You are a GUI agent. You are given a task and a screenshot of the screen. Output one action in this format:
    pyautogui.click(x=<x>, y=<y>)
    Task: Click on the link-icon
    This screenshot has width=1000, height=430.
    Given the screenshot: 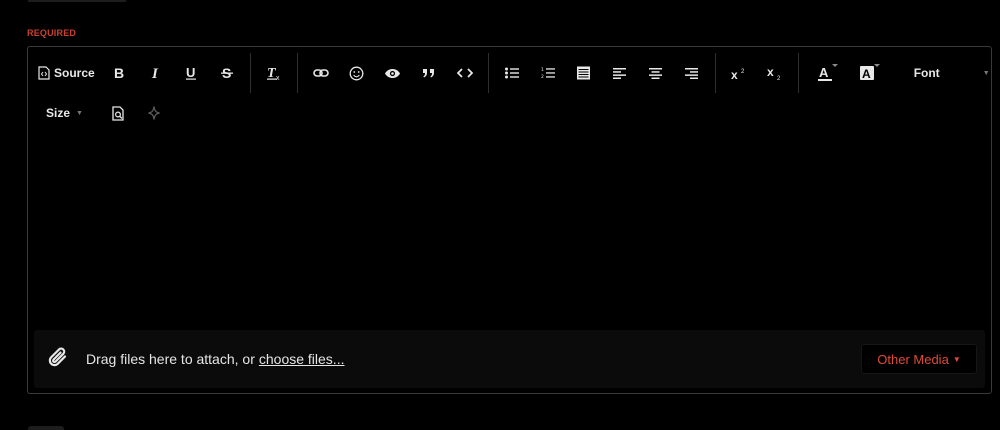 What is the action you would take?
    pyautogui.click(x=320, y=73)
    